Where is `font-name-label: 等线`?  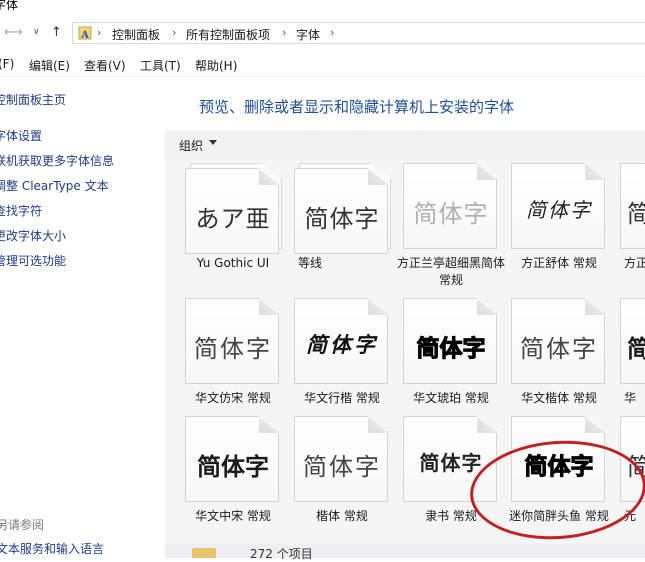
font-name-label: 等线 is located at coordinates (310, 263).